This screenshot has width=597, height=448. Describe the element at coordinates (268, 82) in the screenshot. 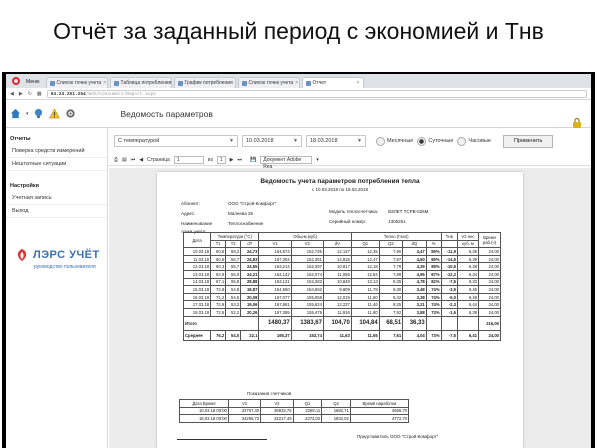

I see `browser-tab-4: Список точек учета ×` at that location.